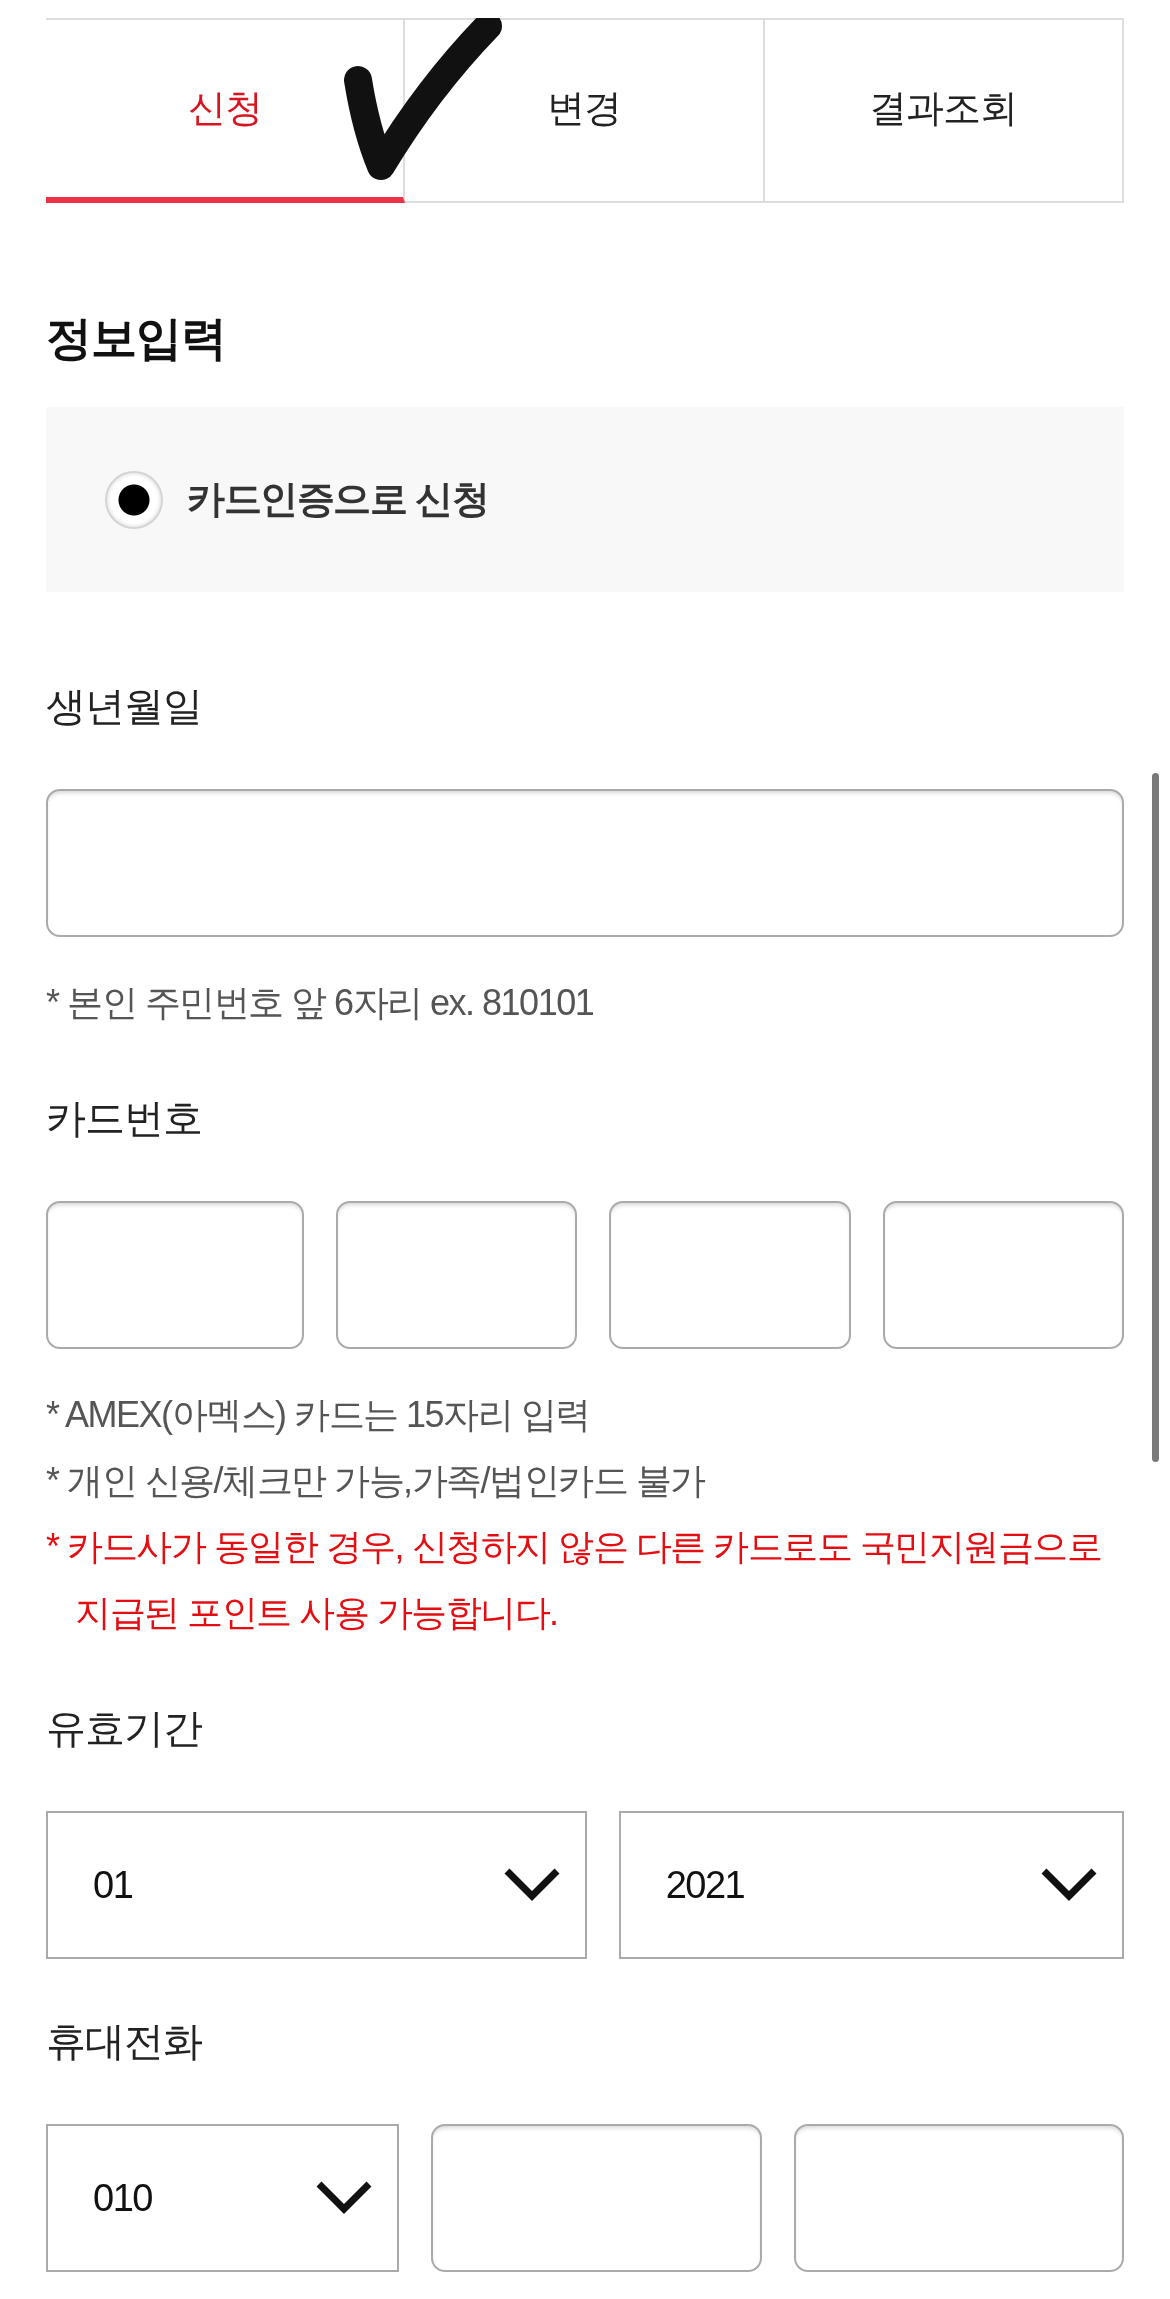 The width and height of the screenshot is (1170, 2299). Describe the element at coordinates (871, 1885) in the screenshot. I see `dropdown: 2021` at that location.